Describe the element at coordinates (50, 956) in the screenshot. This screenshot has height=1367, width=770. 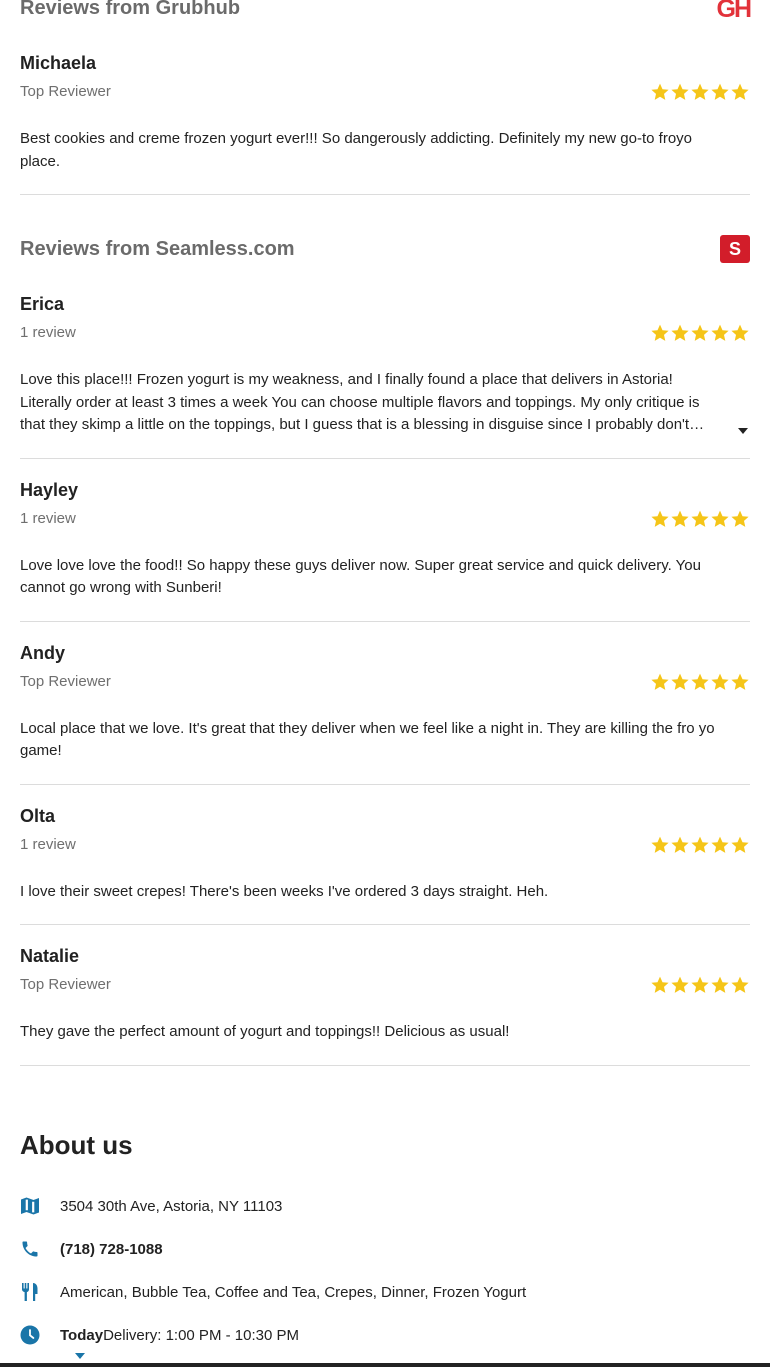
I see `reviewer-name: Natalie` at that location.